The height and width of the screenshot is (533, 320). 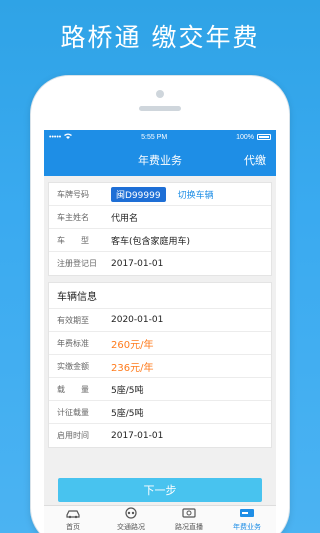 I want to click on paid-value: 236元/年, so click(x=132, y=368).